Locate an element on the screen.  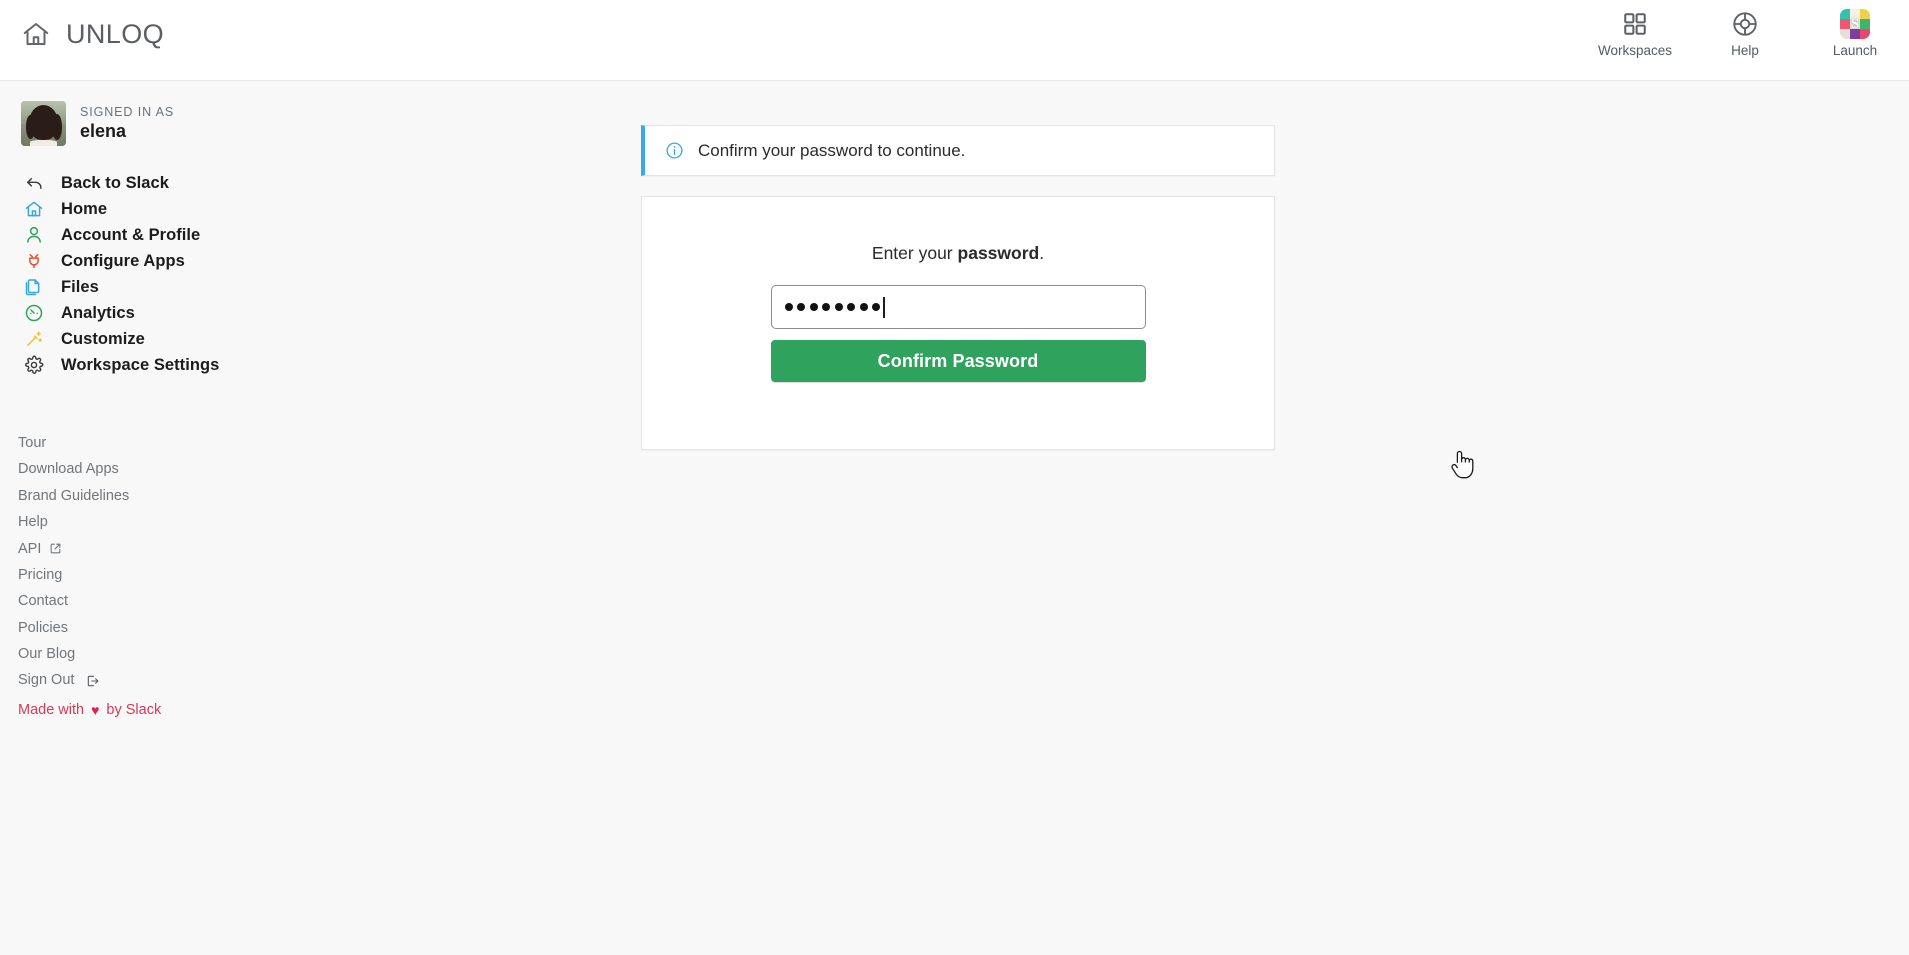
footer-link-label: Our Blog is located at coordinates (47, 654).